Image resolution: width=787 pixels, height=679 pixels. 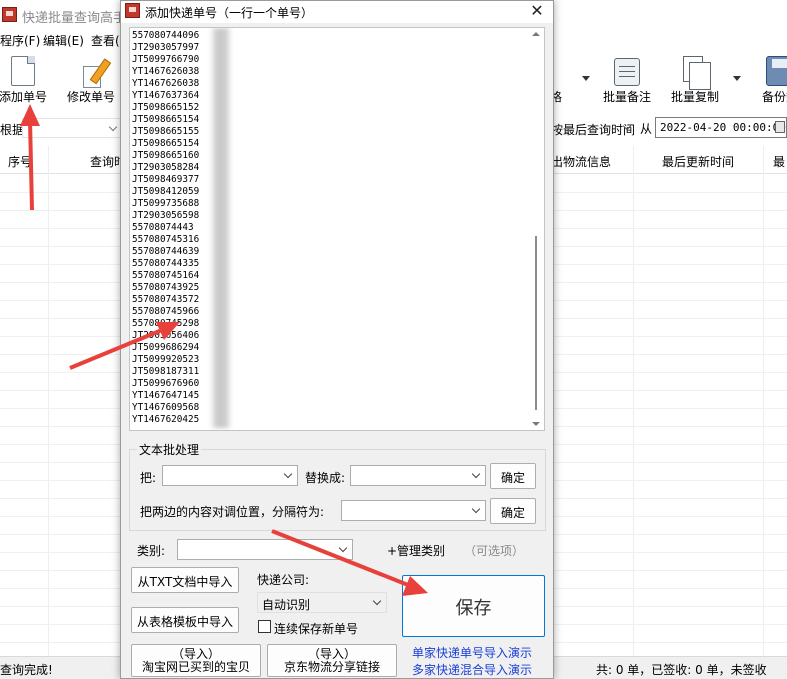 I want to click on col-last-update: 最后更新时间, so click(x=698, y=161).